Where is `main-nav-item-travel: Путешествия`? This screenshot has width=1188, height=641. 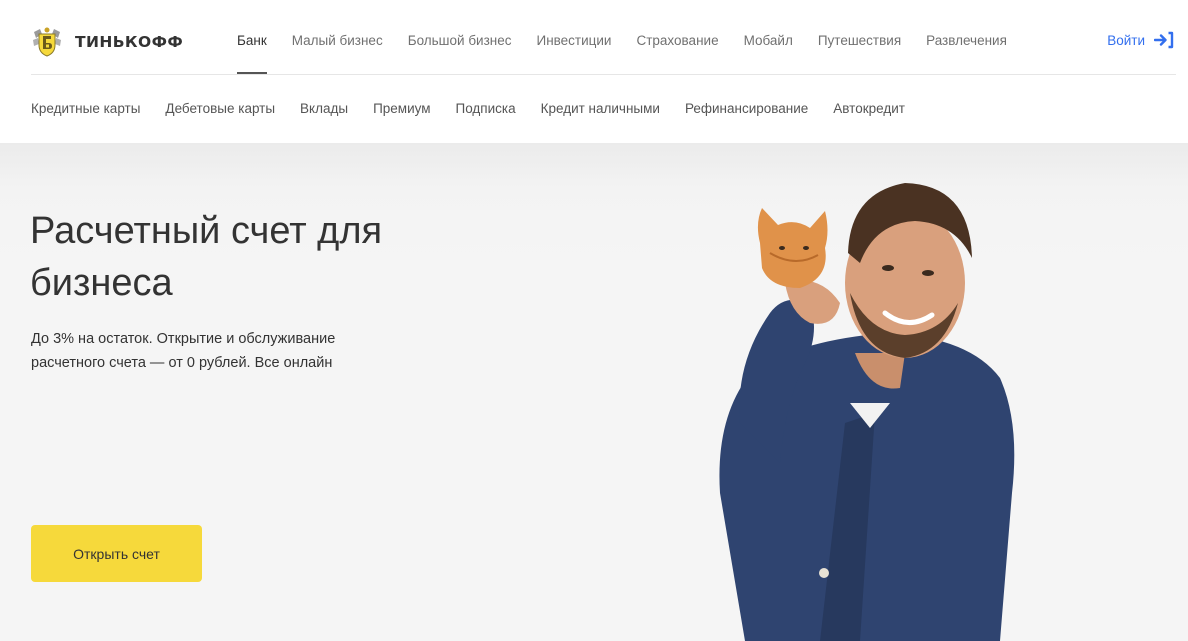 main-nav-item-travel: Путешествия is located at coordinates (859, 40).